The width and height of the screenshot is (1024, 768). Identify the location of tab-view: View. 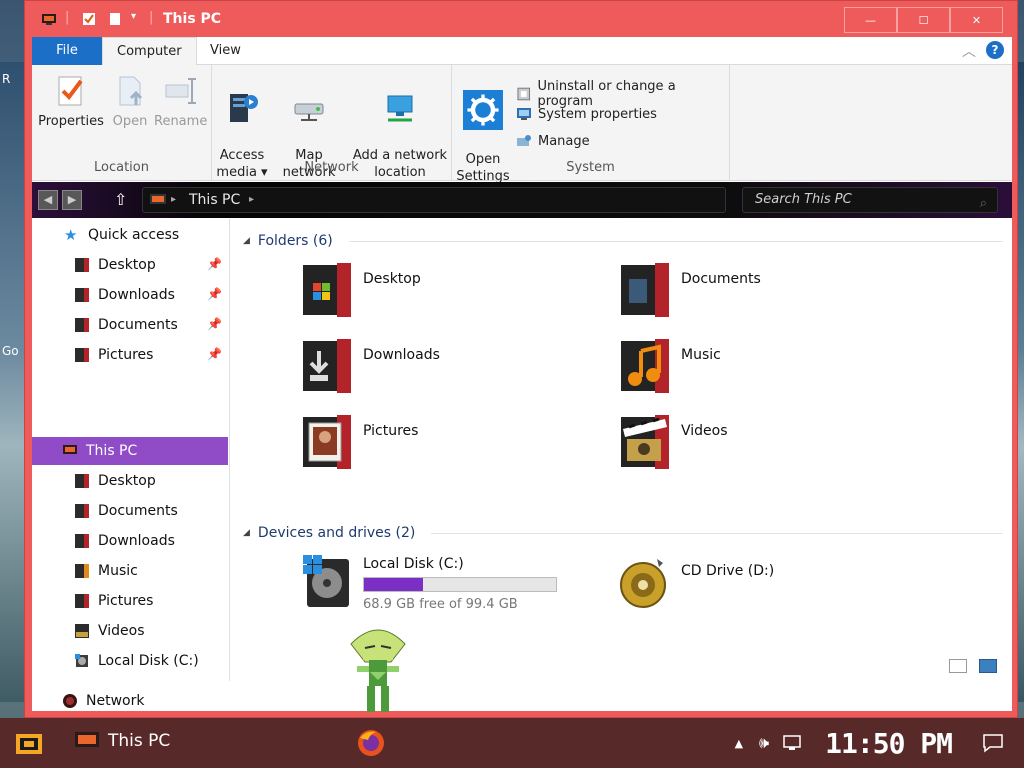
(225, 51).